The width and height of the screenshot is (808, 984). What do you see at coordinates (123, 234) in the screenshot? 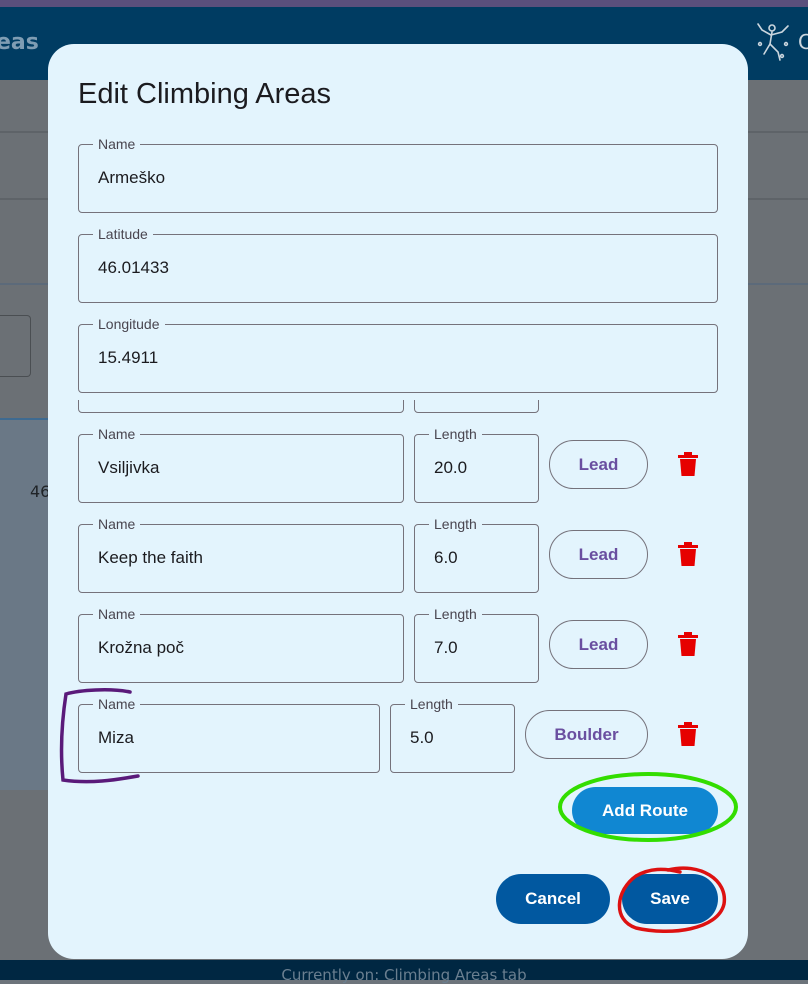
I see `latitude-label: Latitude` at bounding box center [123, 234].